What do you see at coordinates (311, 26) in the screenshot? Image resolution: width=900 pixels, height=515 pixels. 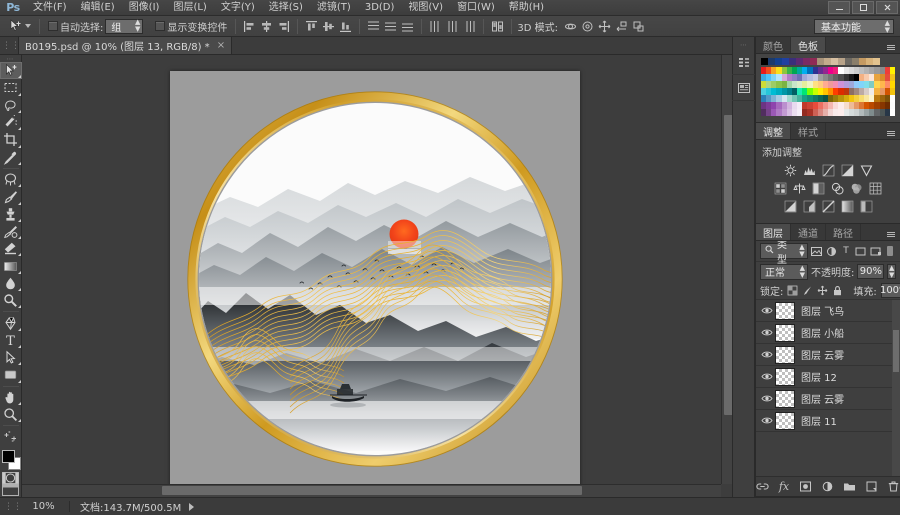 I see `align-top-edges-icon` at bounding box center [311, 26].